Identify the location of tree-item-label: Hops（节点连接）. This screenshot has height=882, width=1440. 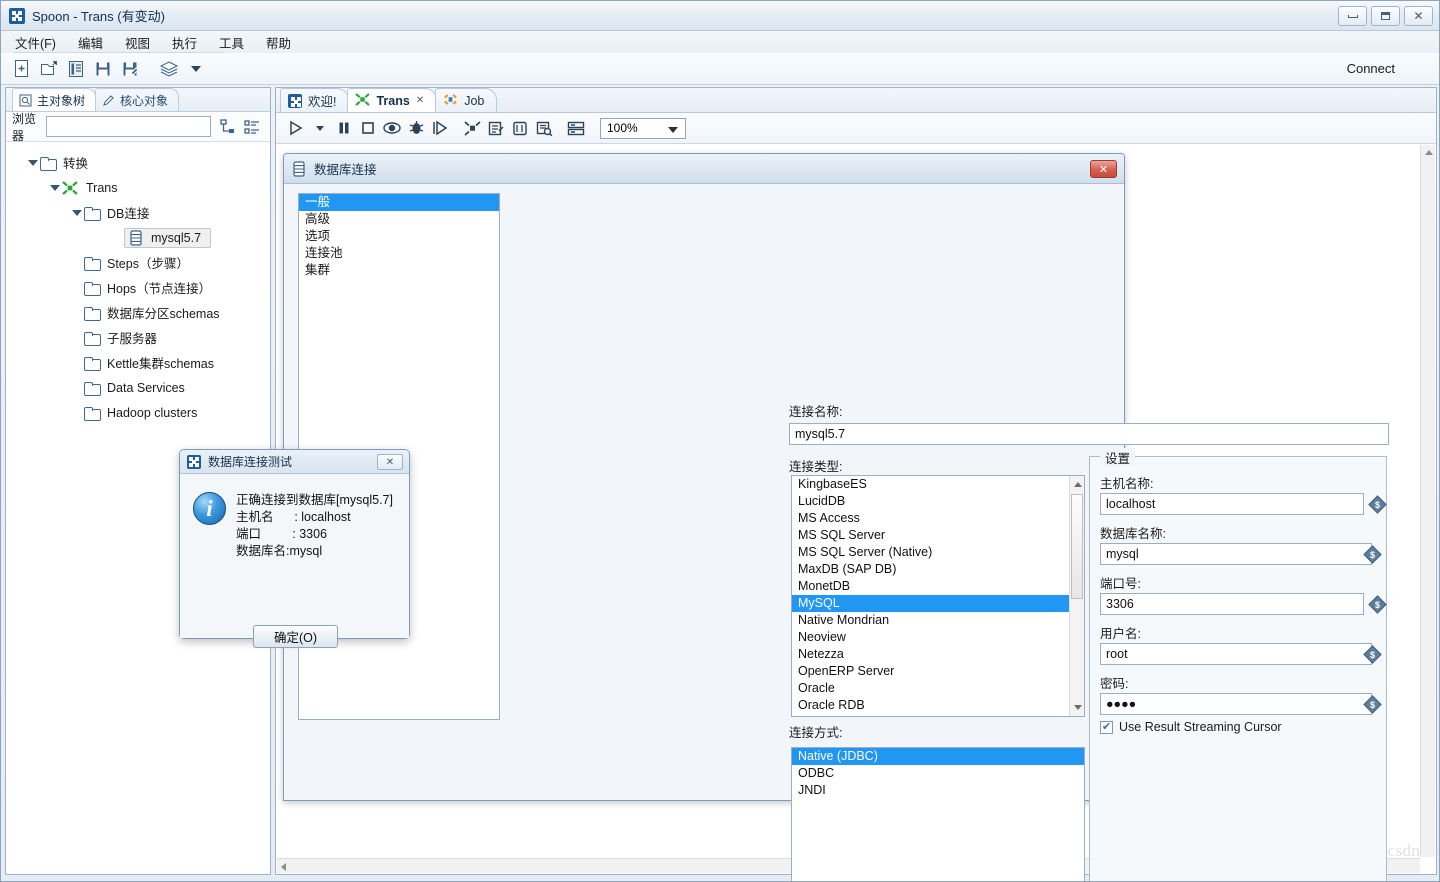
(159, 289).